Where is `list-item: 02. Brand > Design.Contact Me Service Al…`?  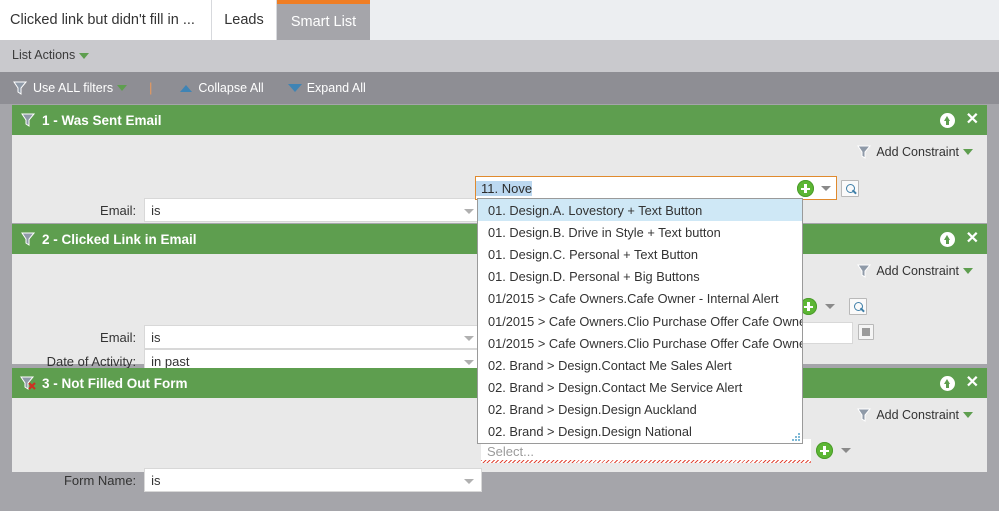 list-item: 02. Brand > Design.Contact Me Service Al… is located at coordinates (640, 388).